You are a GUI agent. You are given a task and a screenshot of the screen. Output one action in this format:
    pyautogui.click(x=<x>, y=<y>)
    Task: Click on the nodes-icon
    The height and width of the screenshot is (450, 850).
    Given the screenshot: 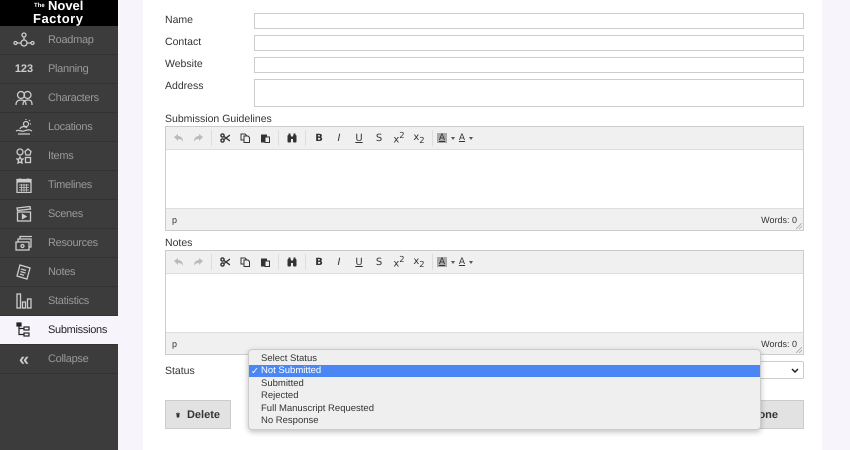 What is the action you would take?
    pyautogui.click(x=24, y=40)
    